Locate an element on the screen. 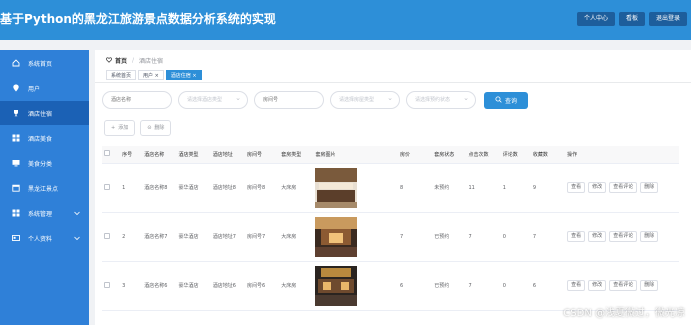 This screenshot has width=691, height=325. delete-button-label: 删除 is located at coordinates (159, 128).